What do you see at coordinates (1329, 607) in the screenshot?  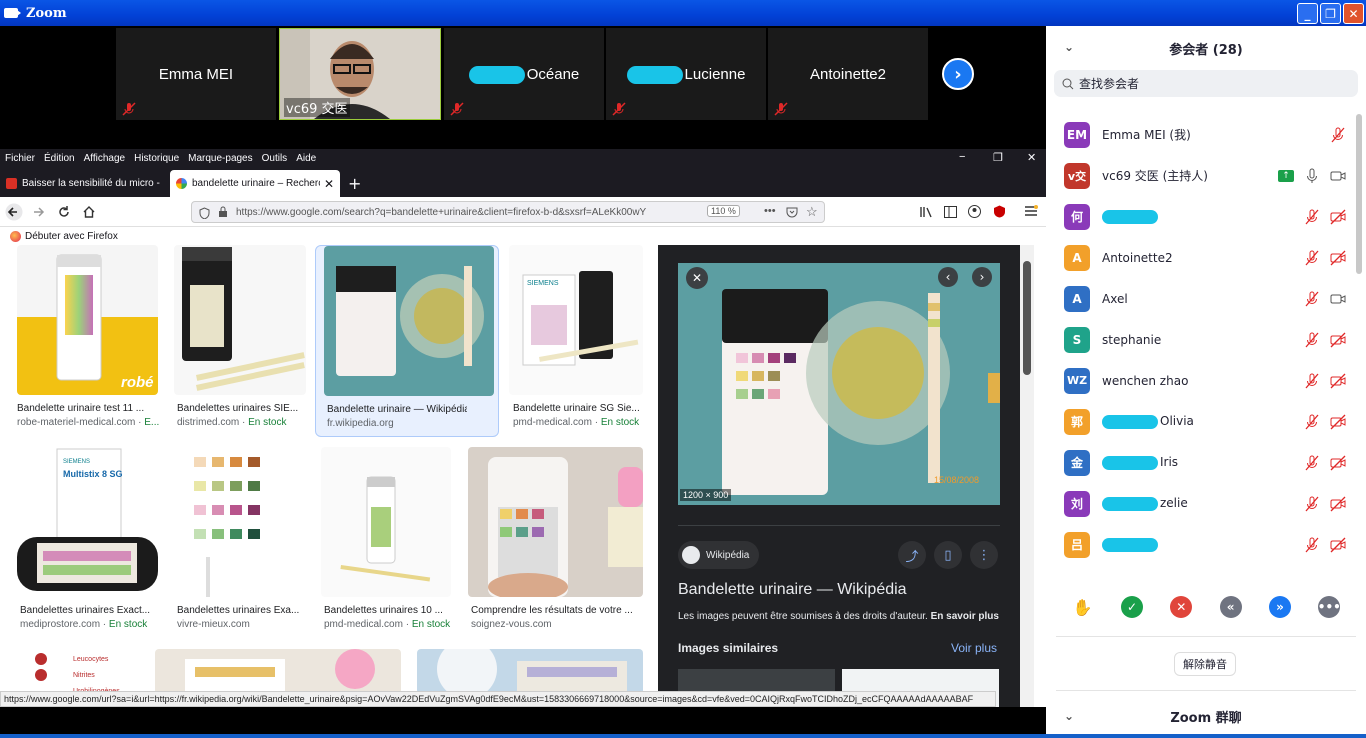 I see `more-feedback-icon: •••` at bounding box center [1329, 607].